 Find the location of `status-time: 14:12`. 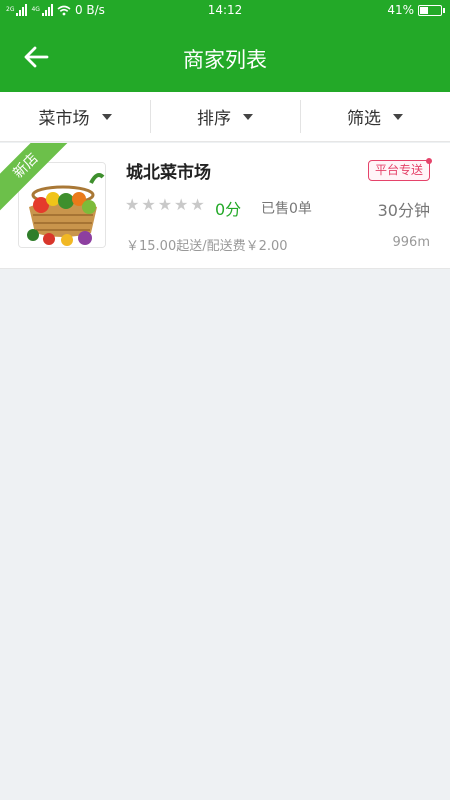

status-time: 14:12 is located at coordinates (225, 10).